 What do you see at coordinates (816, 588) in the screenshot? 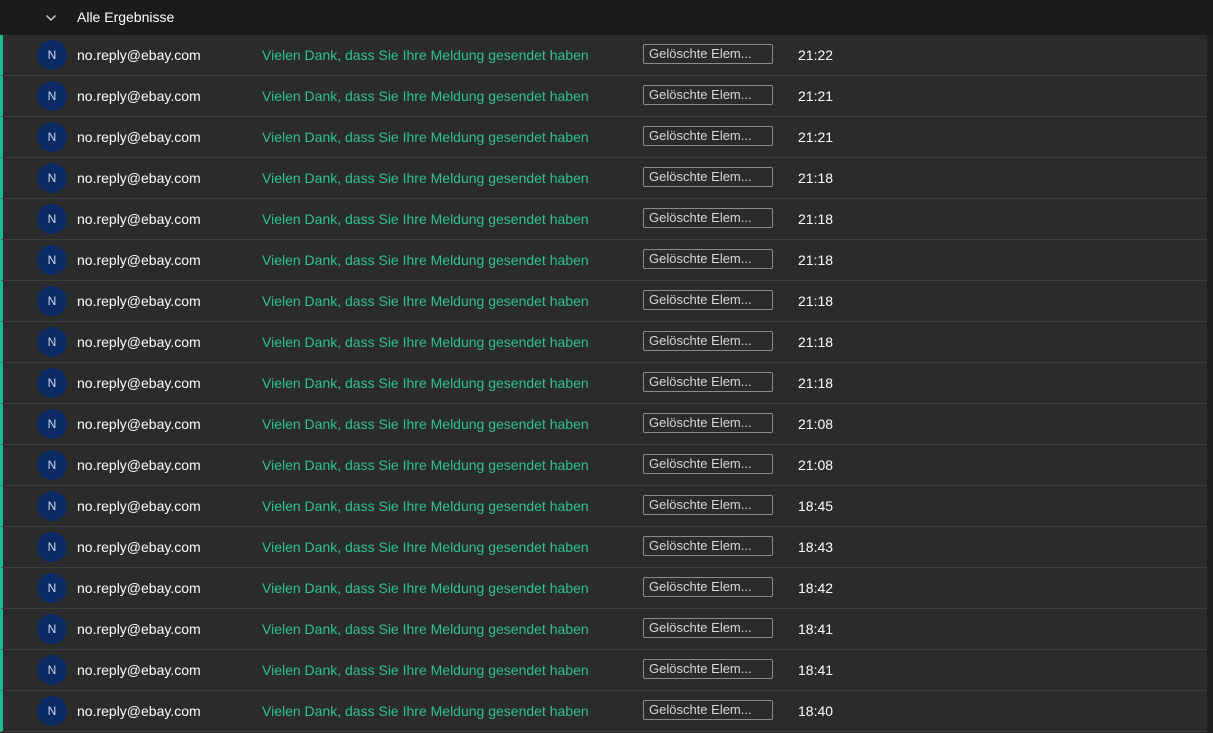
I see `received-time: 18:42` at bounding box center [816, 588].